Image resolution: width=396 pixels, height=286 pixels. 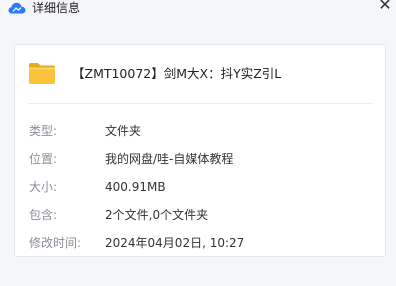 I want to click on close-icon: ✕, so click(x=385, y=7).